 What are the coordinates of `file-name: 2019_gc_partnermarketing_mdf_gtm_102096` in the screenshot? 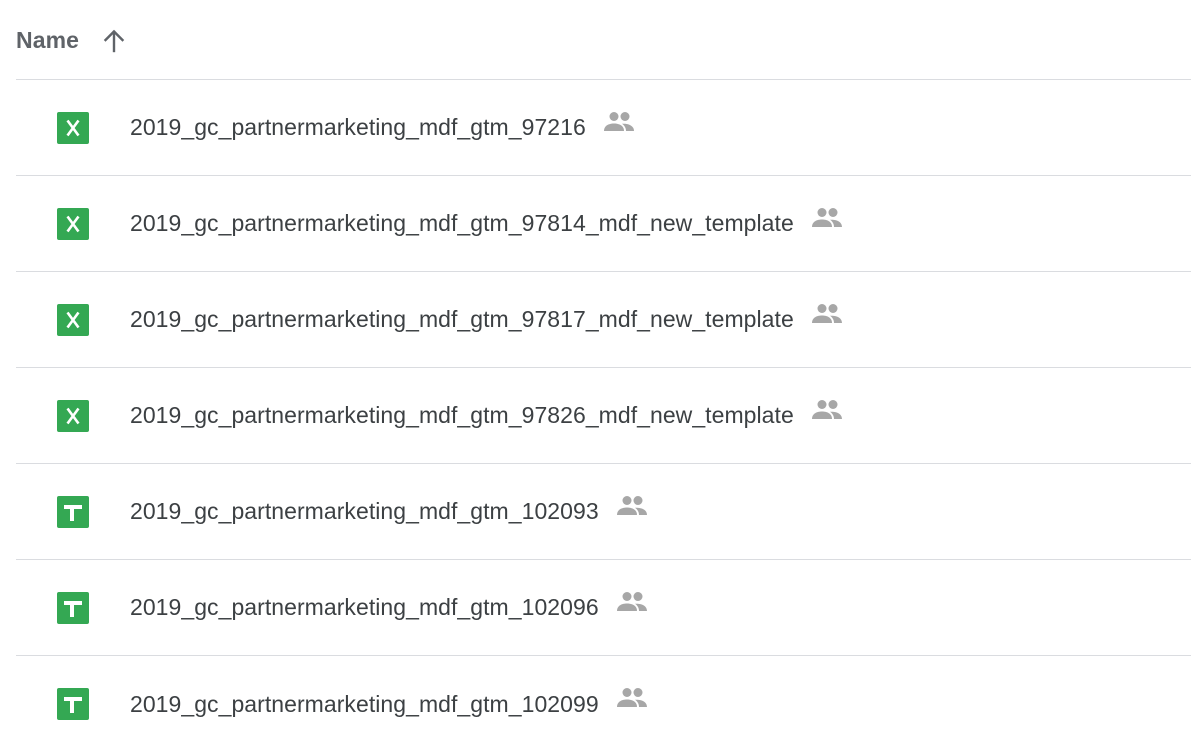 It's located at (364, 607).